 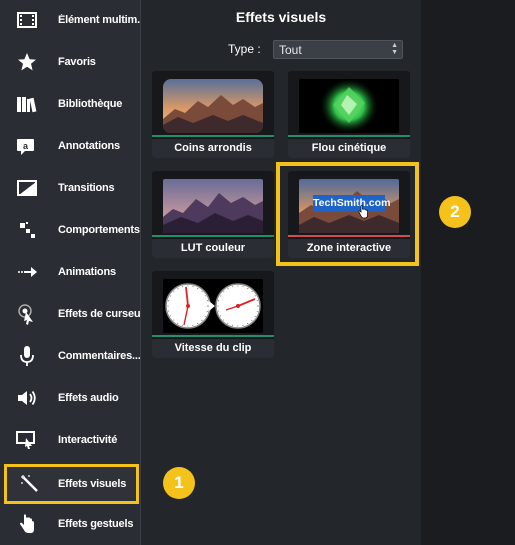 I want to click on effect-tile-motion-blur: Flou cinétique, so click(x=349, y=114).